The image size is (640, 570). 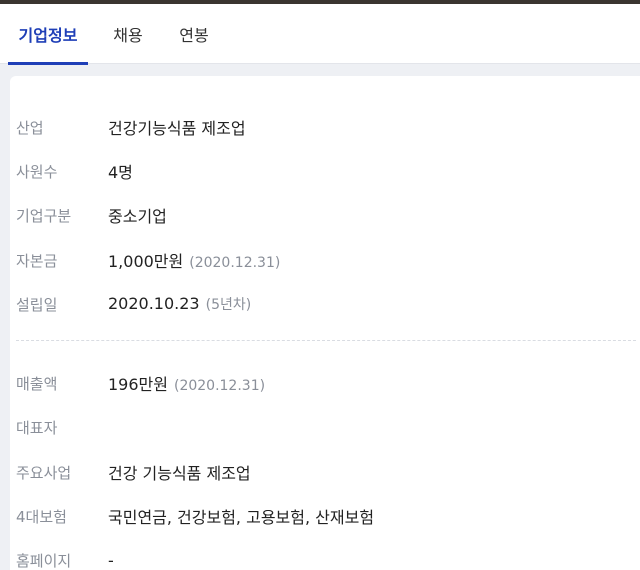 I want to click on revenue-date-note: (2020.12.31), so click(x=219, y=386).